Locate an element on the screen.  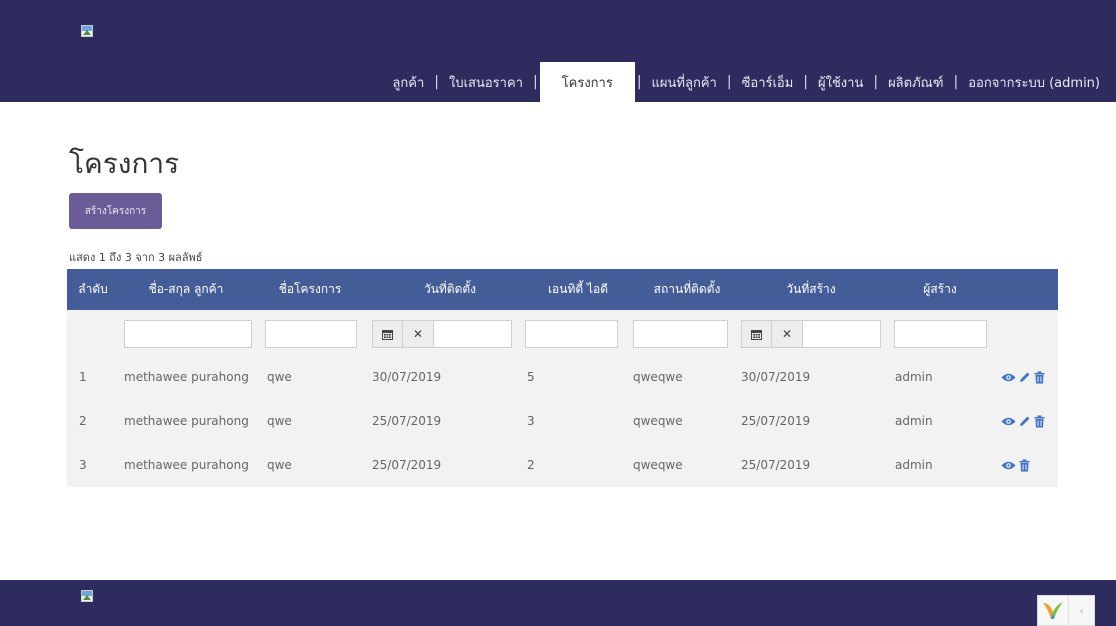
filter-entity-id-input is located at coordinates (571, 334).